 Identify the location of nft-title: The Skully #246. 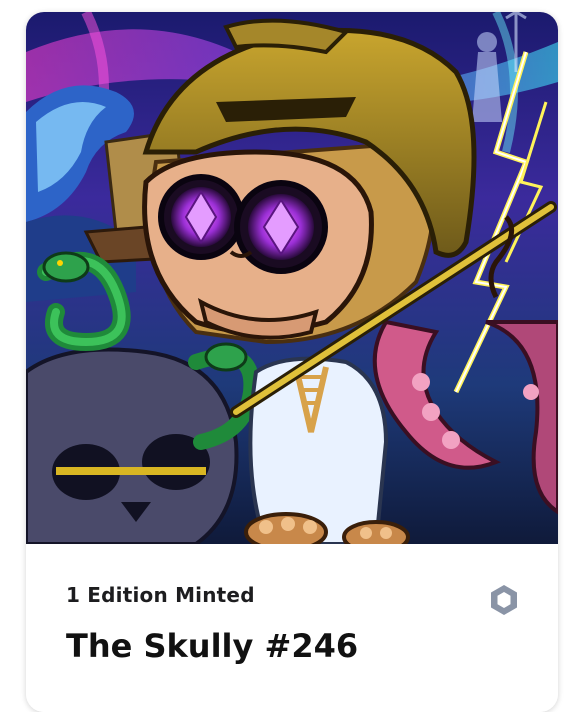
(212, 646).